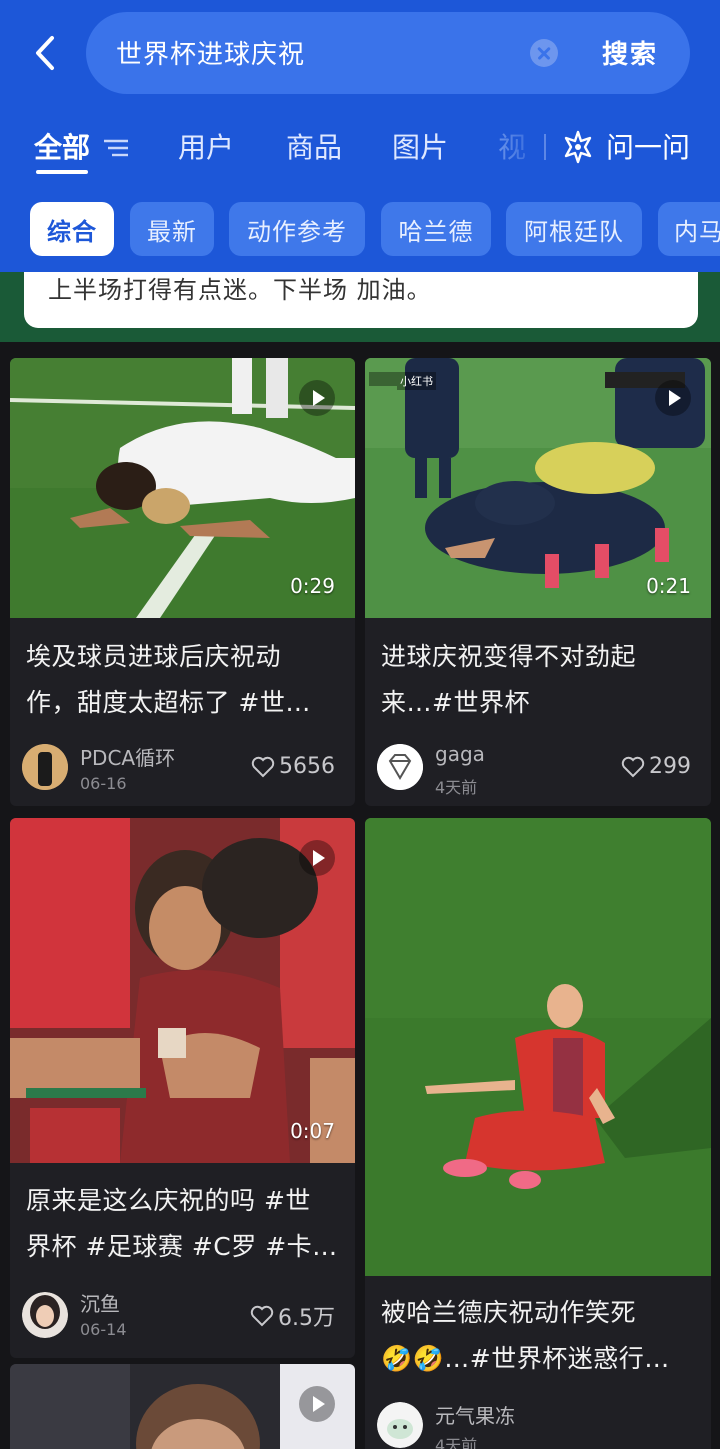 The width and height of the screenshot is (720, 1449). What do you see at coordinates (574, 229) in the screenshot?
I see `chip-argentina: 阿根廷队` at bounding box center [574, 229].